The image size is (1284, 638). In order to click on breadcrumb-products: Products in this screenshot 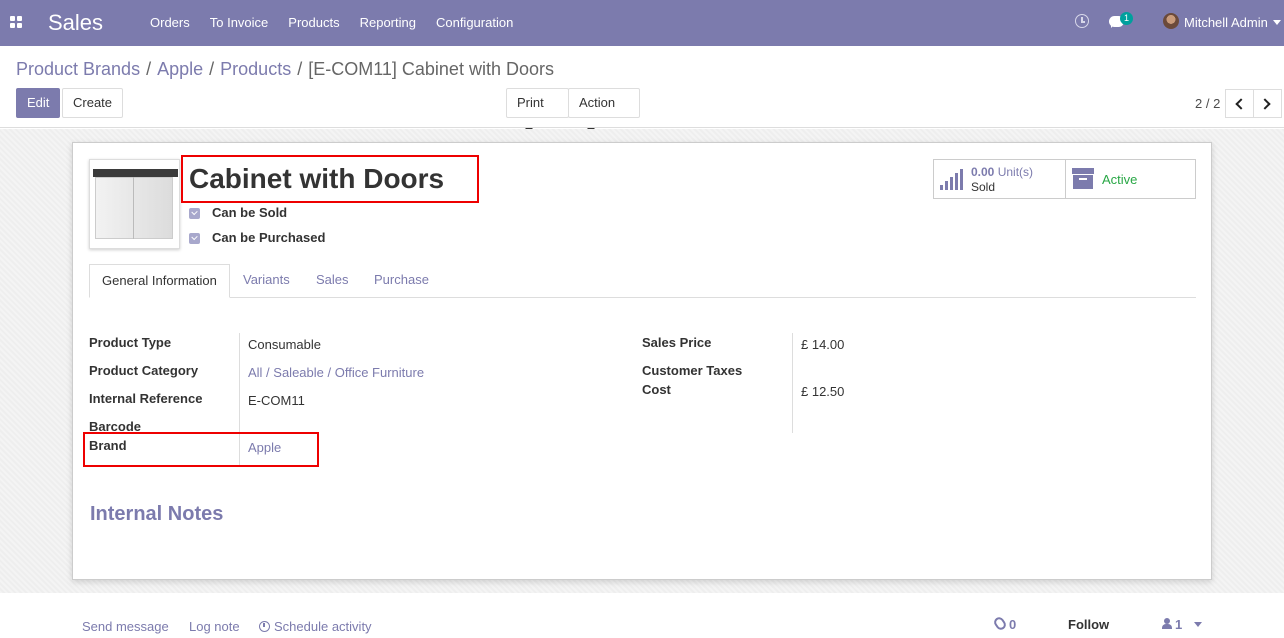, I will do `click(255, 69)`.